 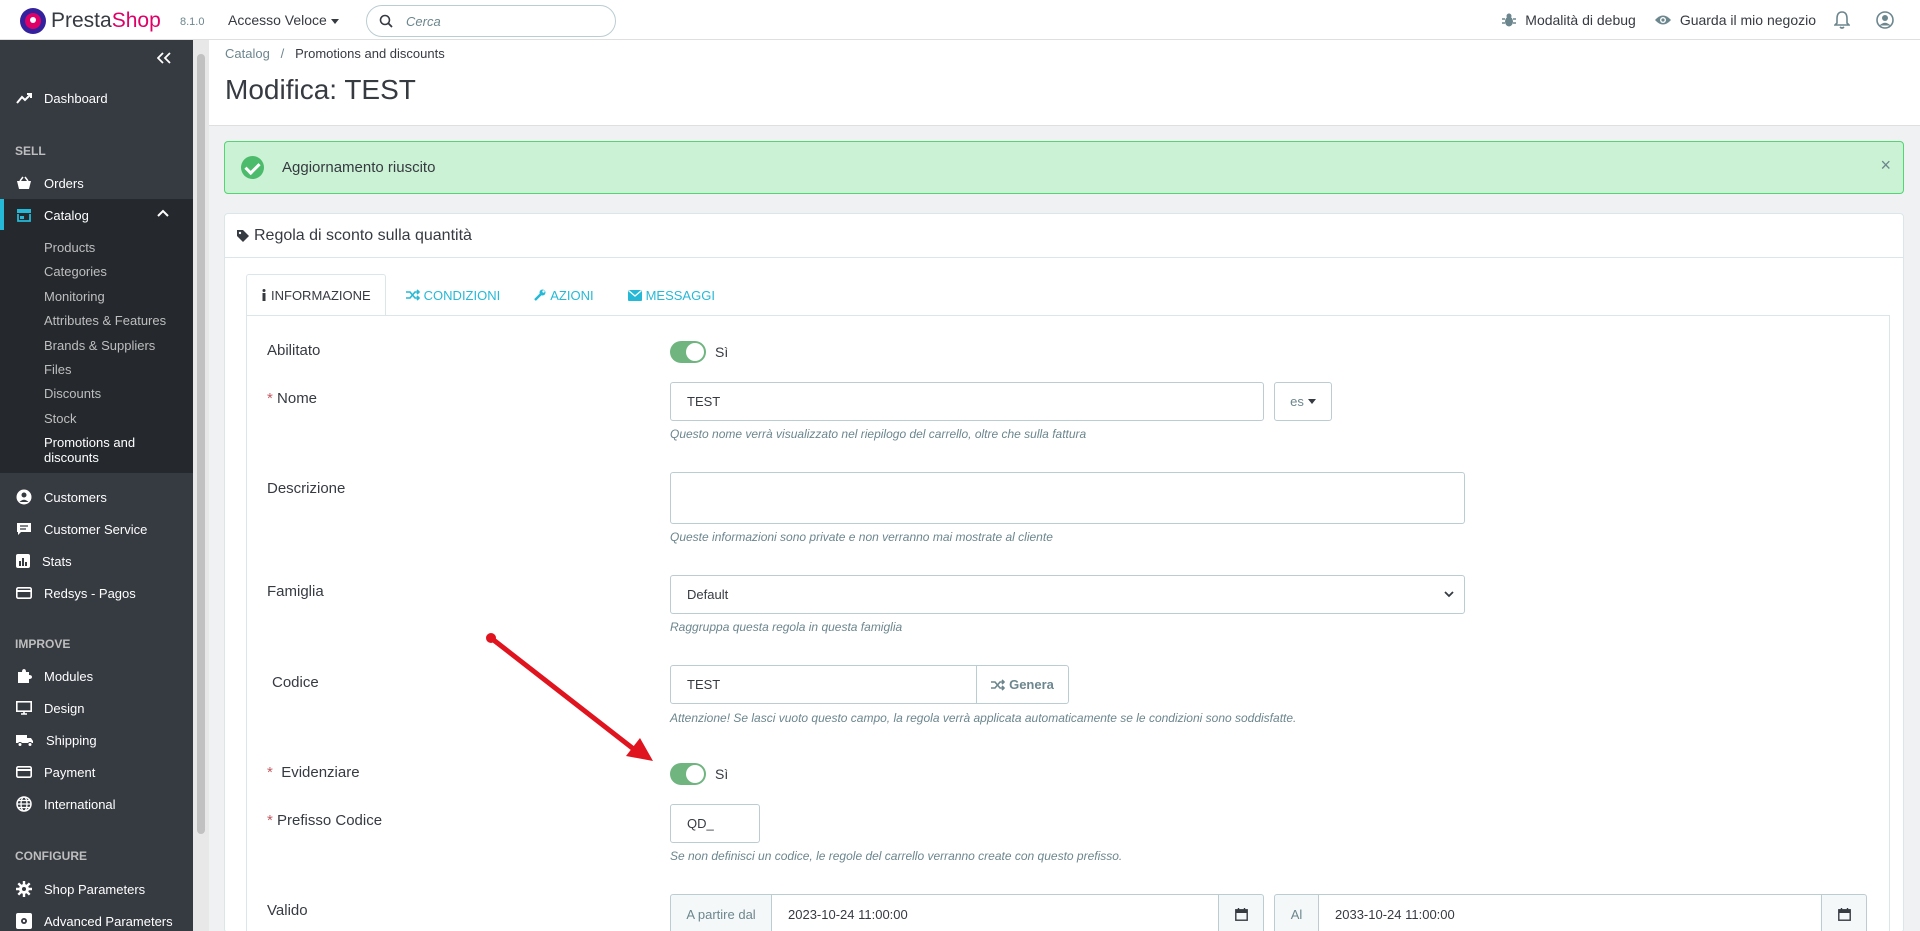 I want to click on sidebar-label: Redsys - Pagos, so click(x=90, y=593).